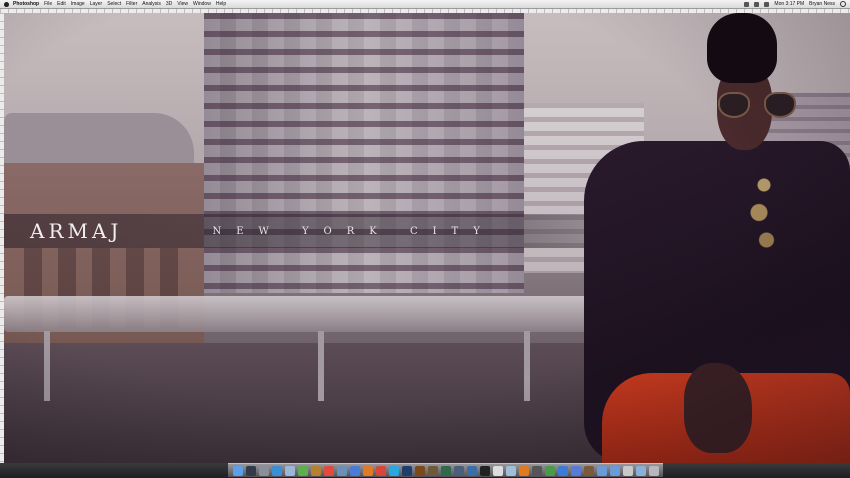  What do you see at coordinates (302, 470) in the screenshot?
I see `ichat-icon` at bounding box center [302, 470].